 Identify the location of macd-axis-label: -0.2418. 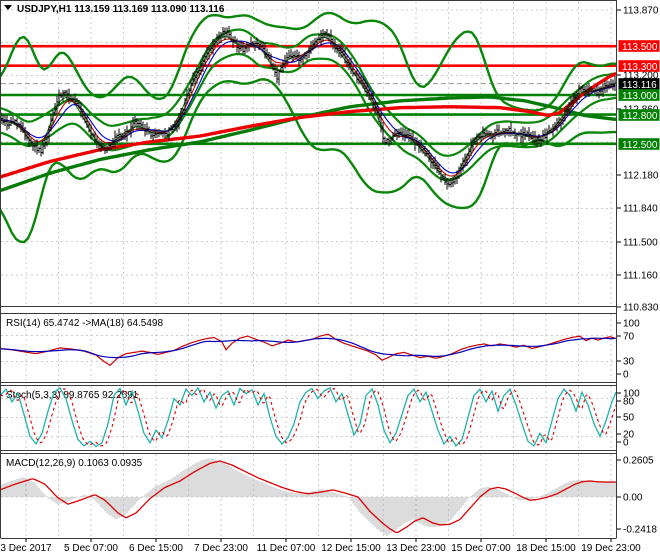
(640, 530).